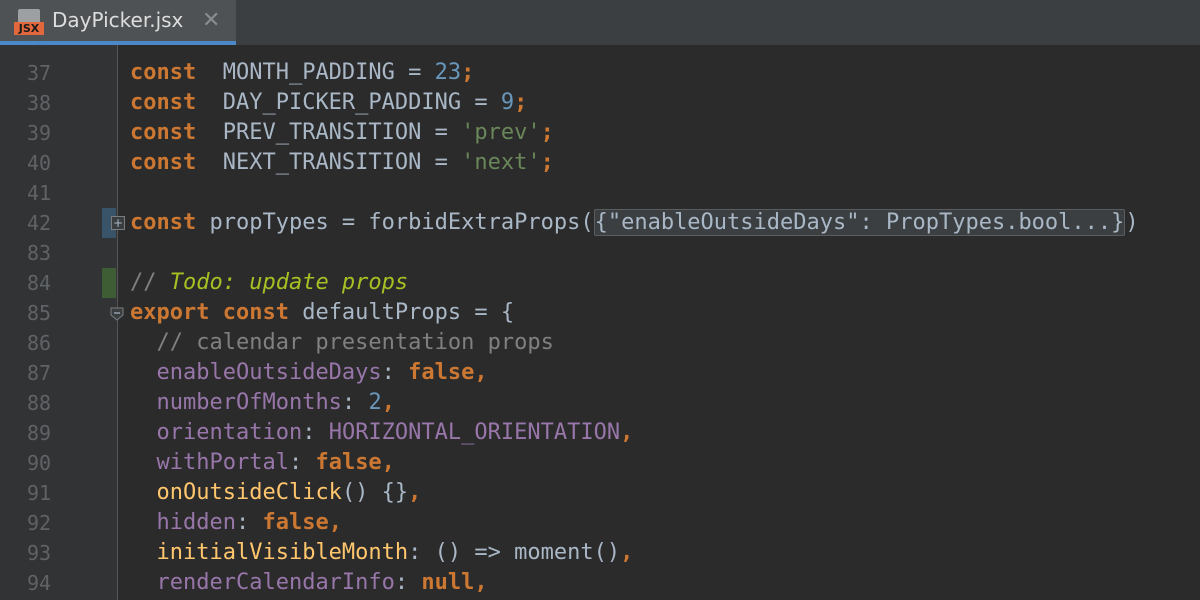 This screenshot has height=600, width=1200. Describe the element at coordinates (501, 162) in the screenshot. I see `code-token: 'next'` at that location.